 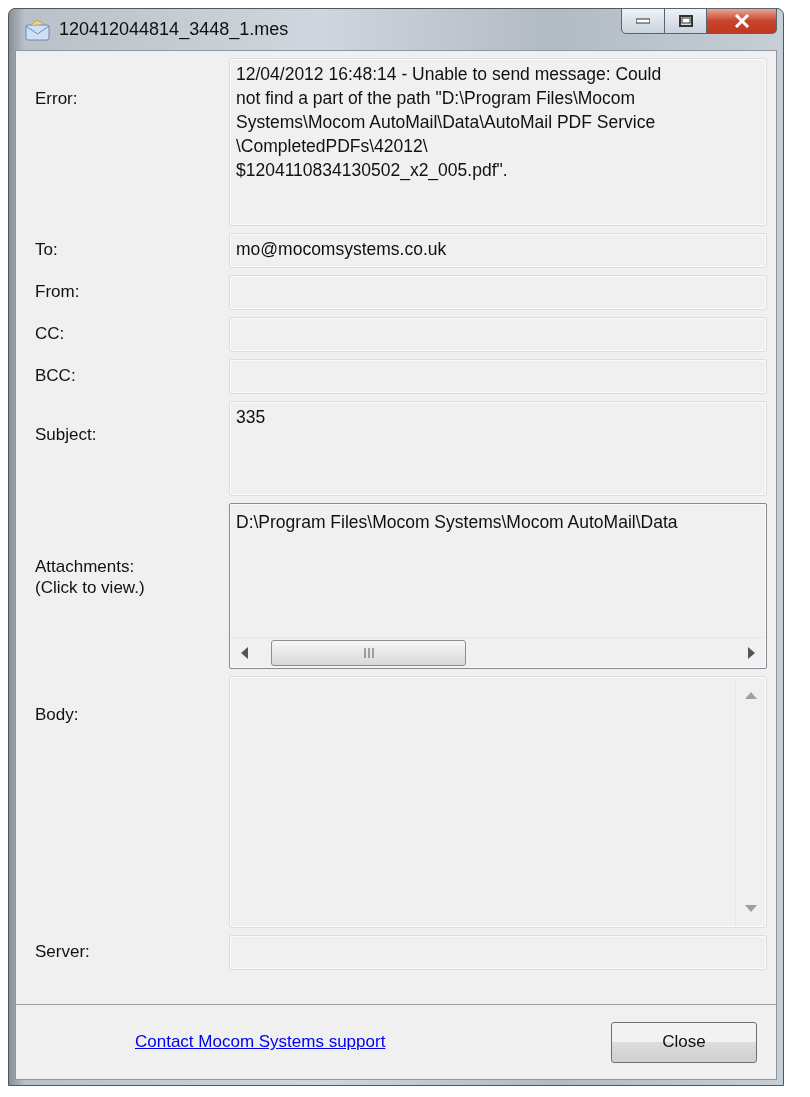 What do you see at coordinates (751, 908) in the screenshot?
I see `down-arrow-icon` at bounding box center [751, 908].